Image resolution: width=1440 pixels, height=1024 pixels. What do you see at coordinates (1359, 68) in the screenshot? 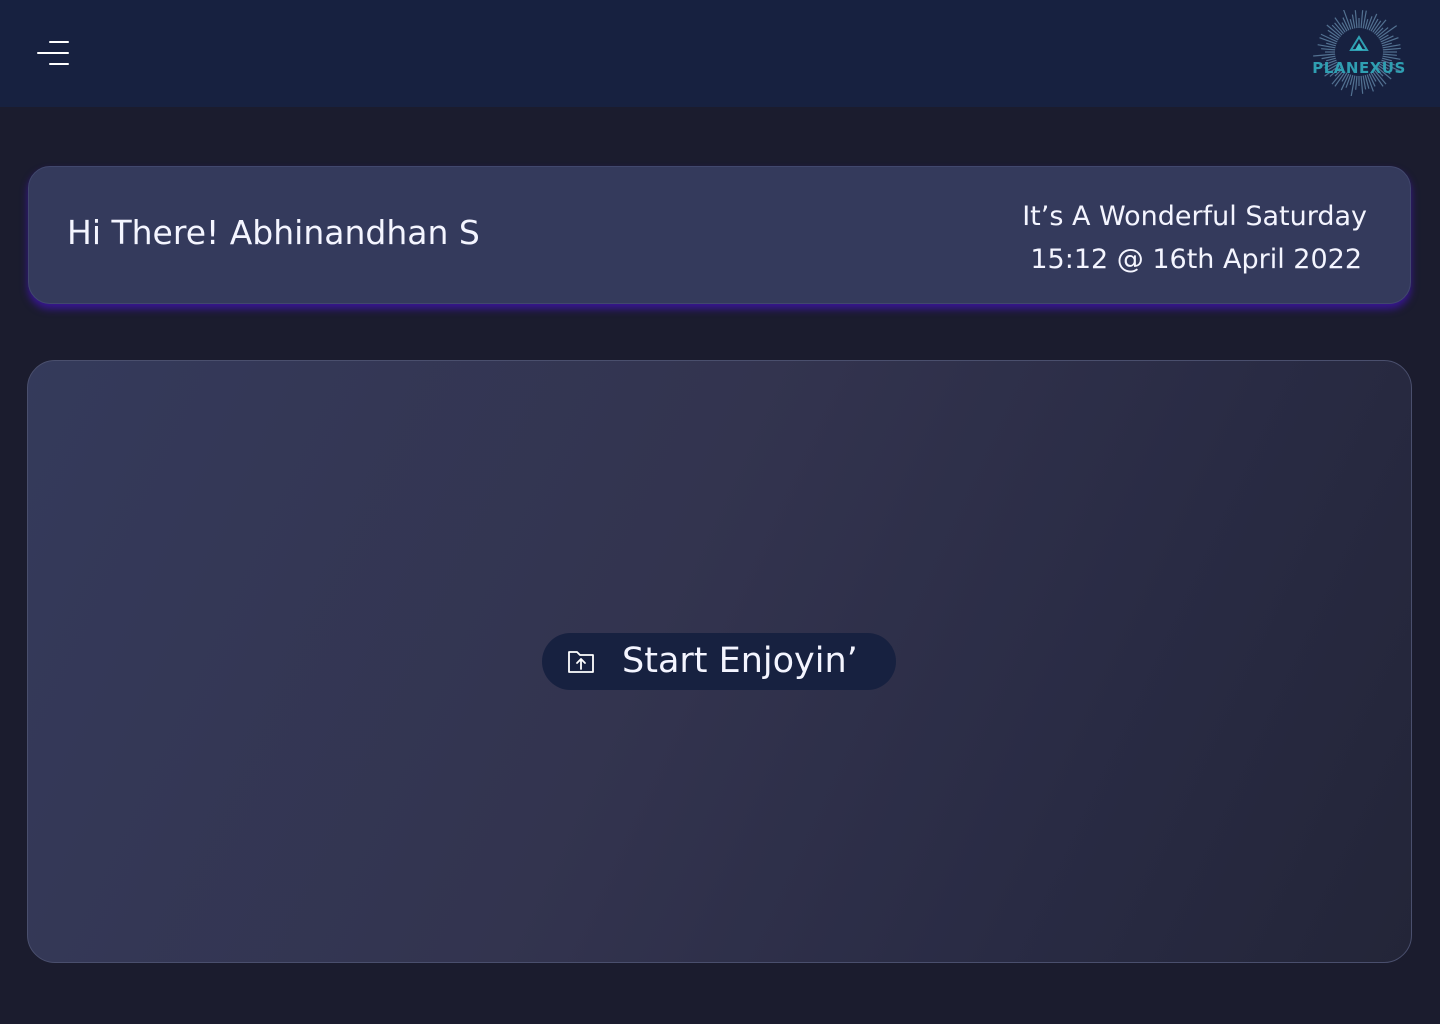
I see `logo-text: PLANEXUS` at bounding box center [1359, 68].